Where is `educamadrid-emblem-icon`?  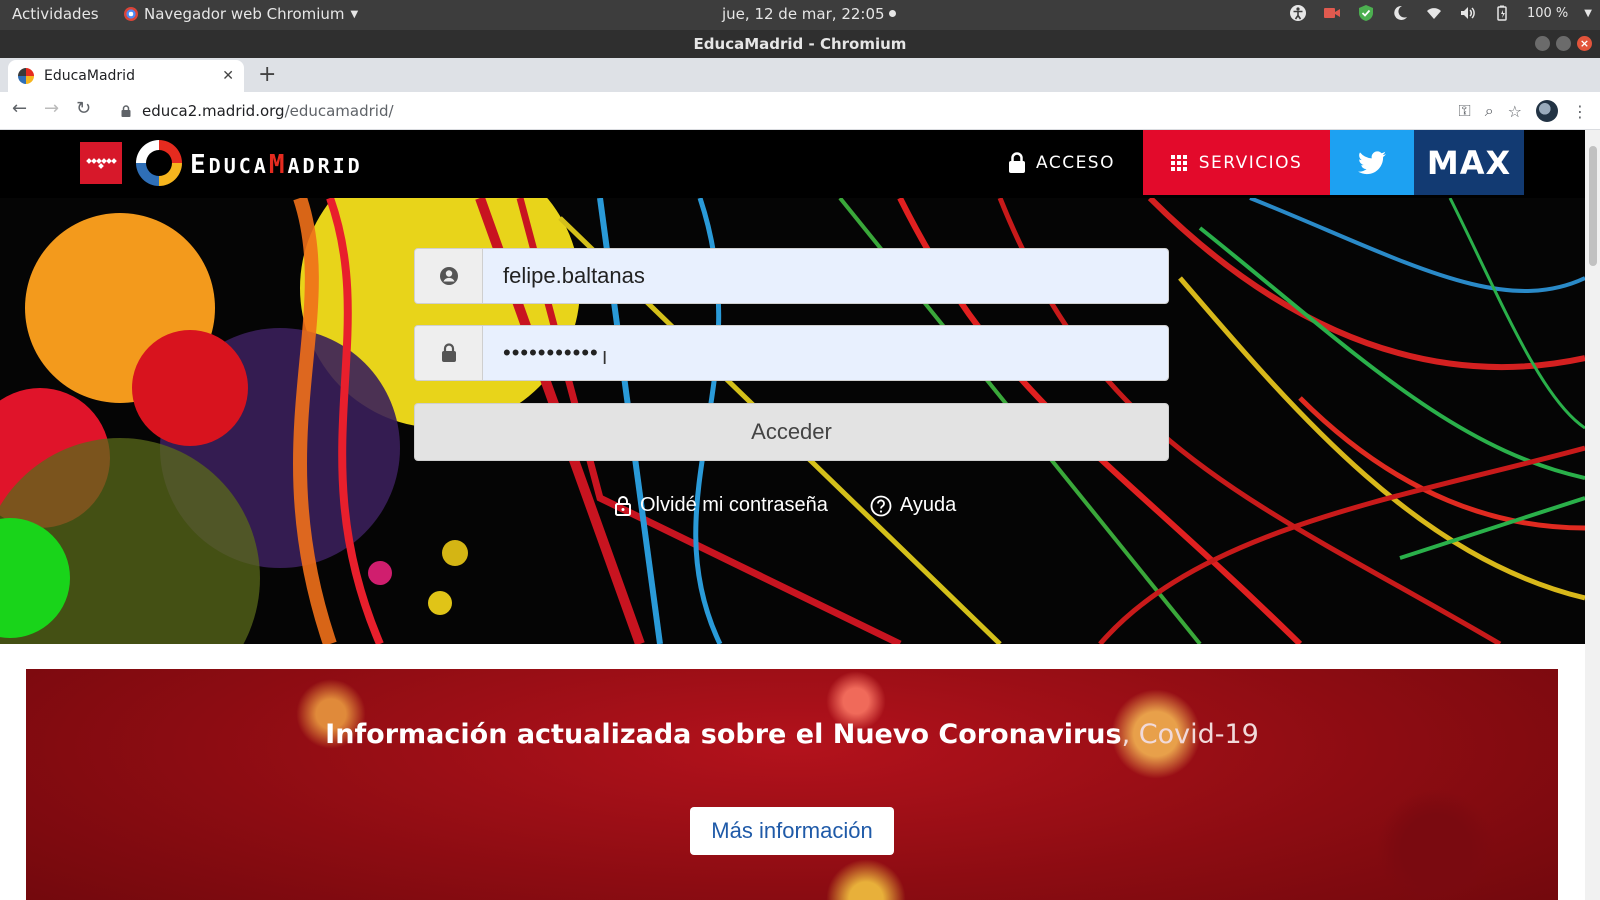
educamadrid-emblem-icon is located at coordinates (159, 163).